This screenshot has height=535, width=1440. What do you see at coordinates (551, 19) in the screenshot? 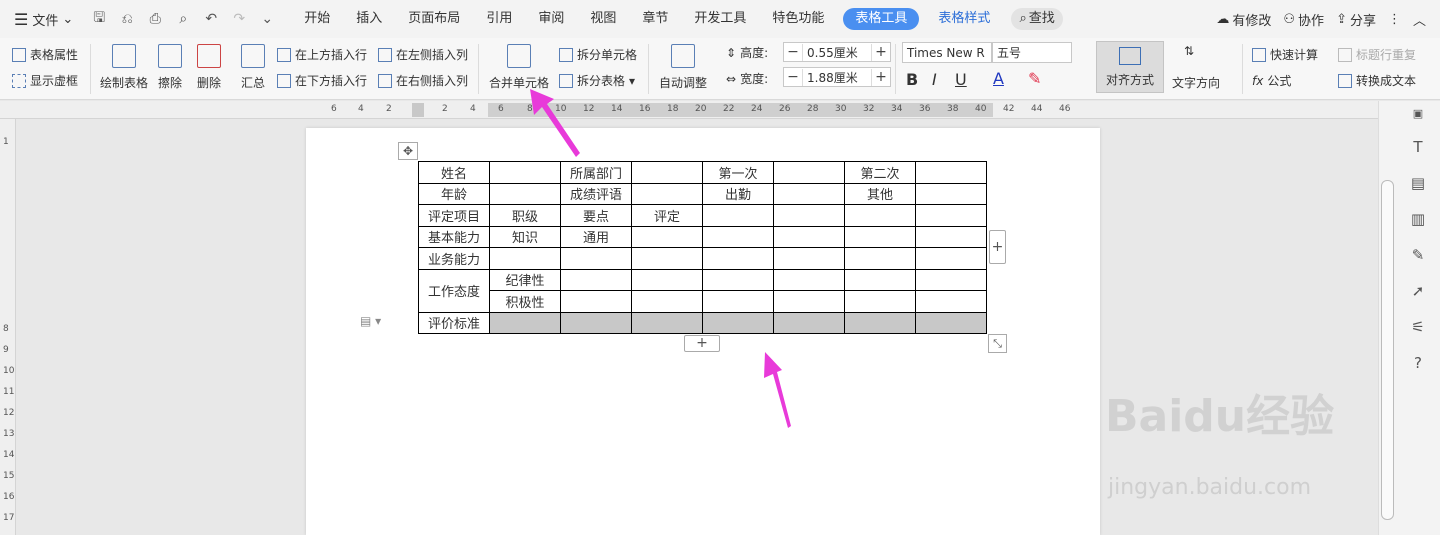
I see `tab-review: 审阅` at bounding box center [551, 19].